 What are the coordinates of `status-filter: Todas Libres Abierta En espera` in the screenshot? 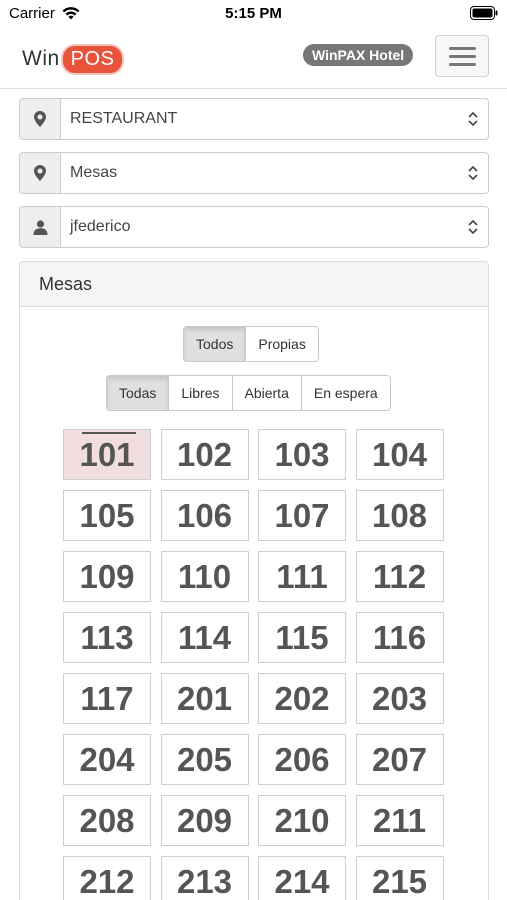 It's located at (248, 393).